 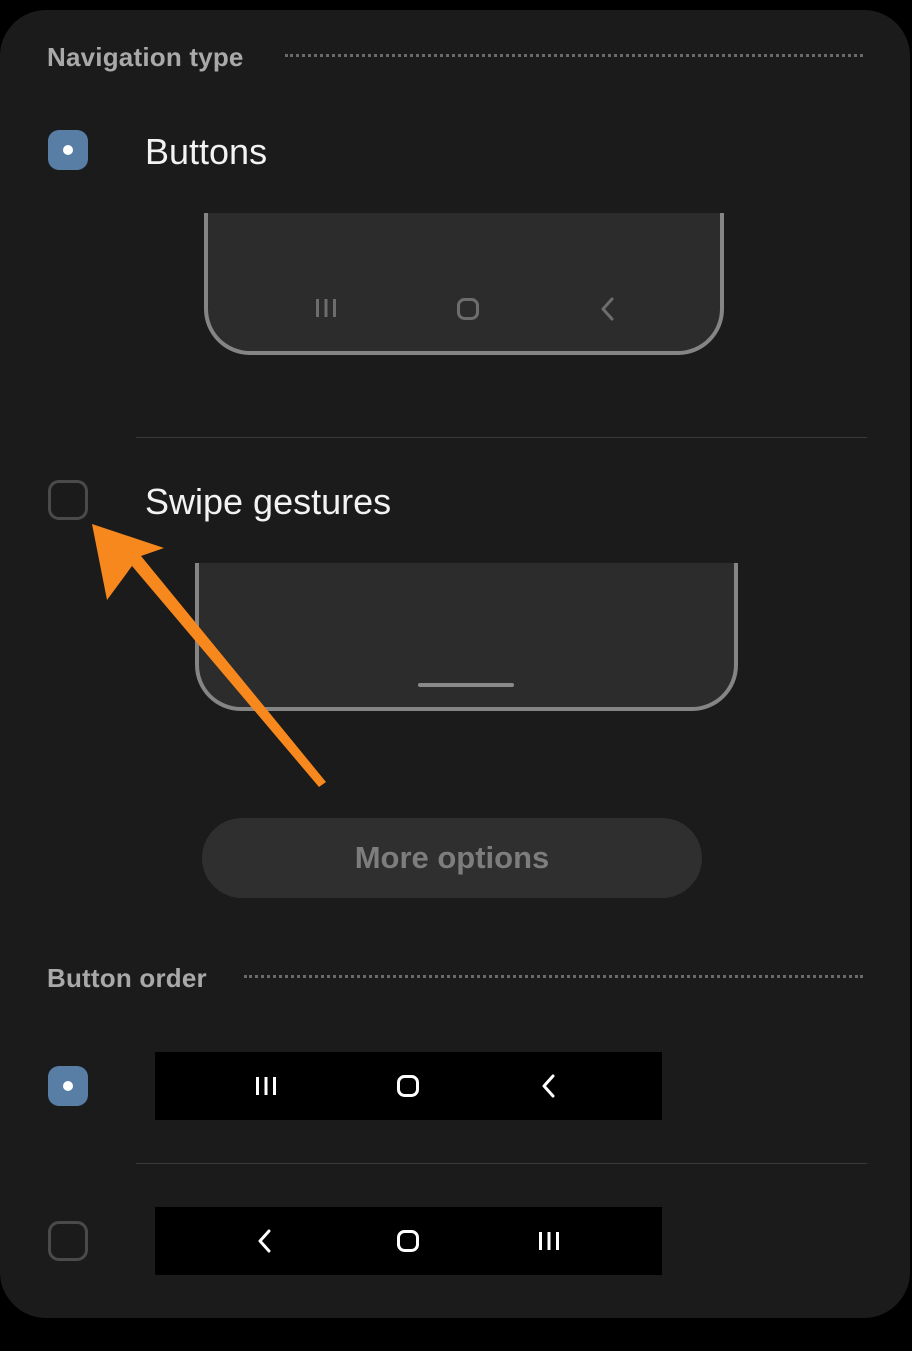 What do you see at coordinates (145, 57) in the screenshot?
I see `navigation-type-title: Navigation type` at bounding box center [145, 57].